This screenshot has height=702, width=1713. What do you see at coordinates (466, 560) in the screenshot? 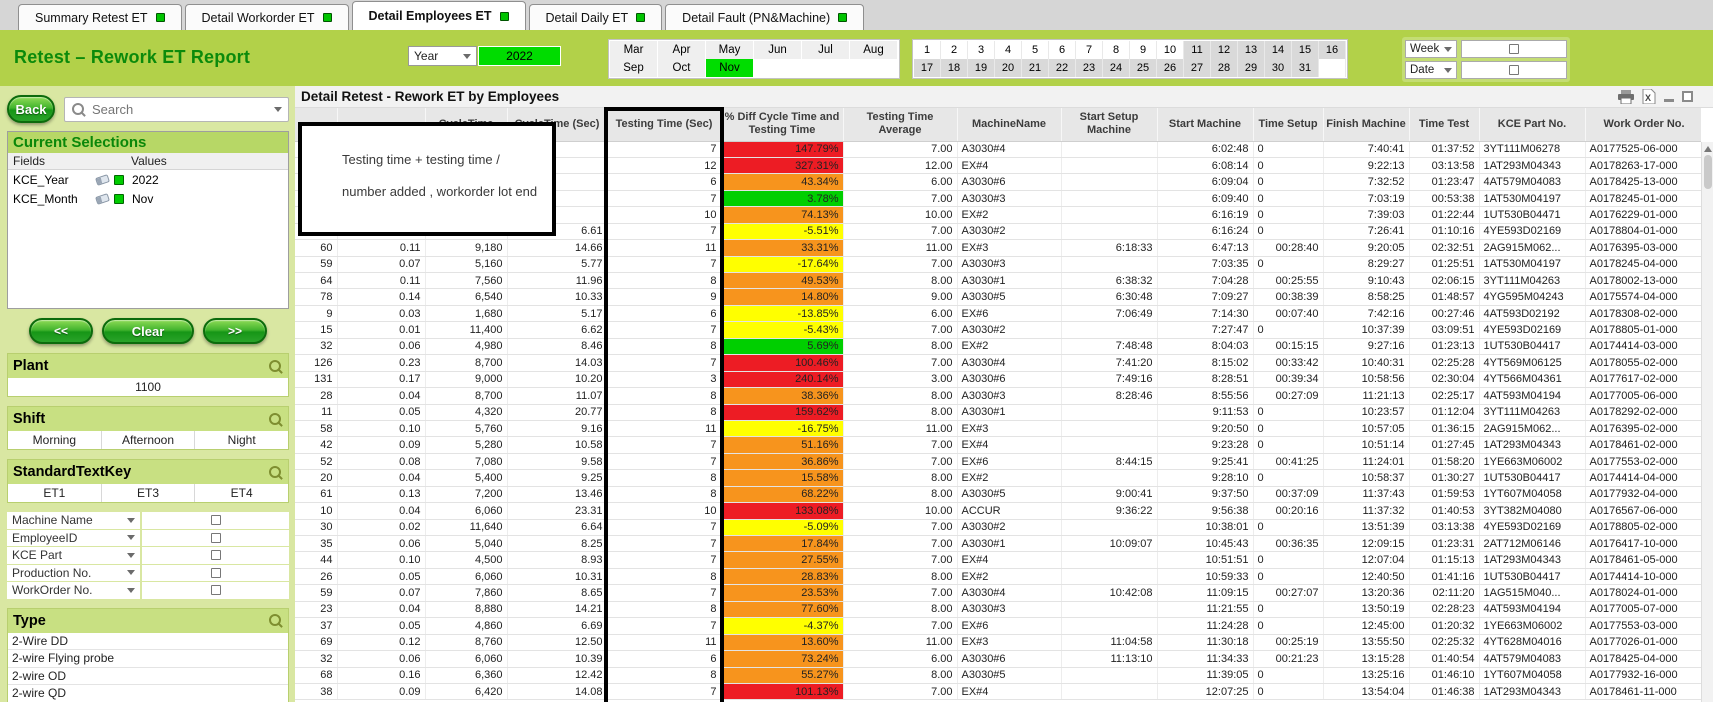
I see `table-cell: 4,500` at bounding box center [466, 560].